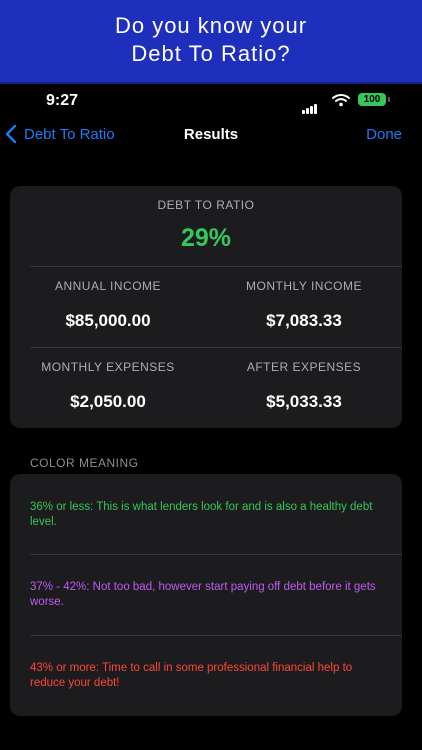  Describe the element at coordinates (206, 238) in the screenshot. I see `ratio-value: 29%` at that location.